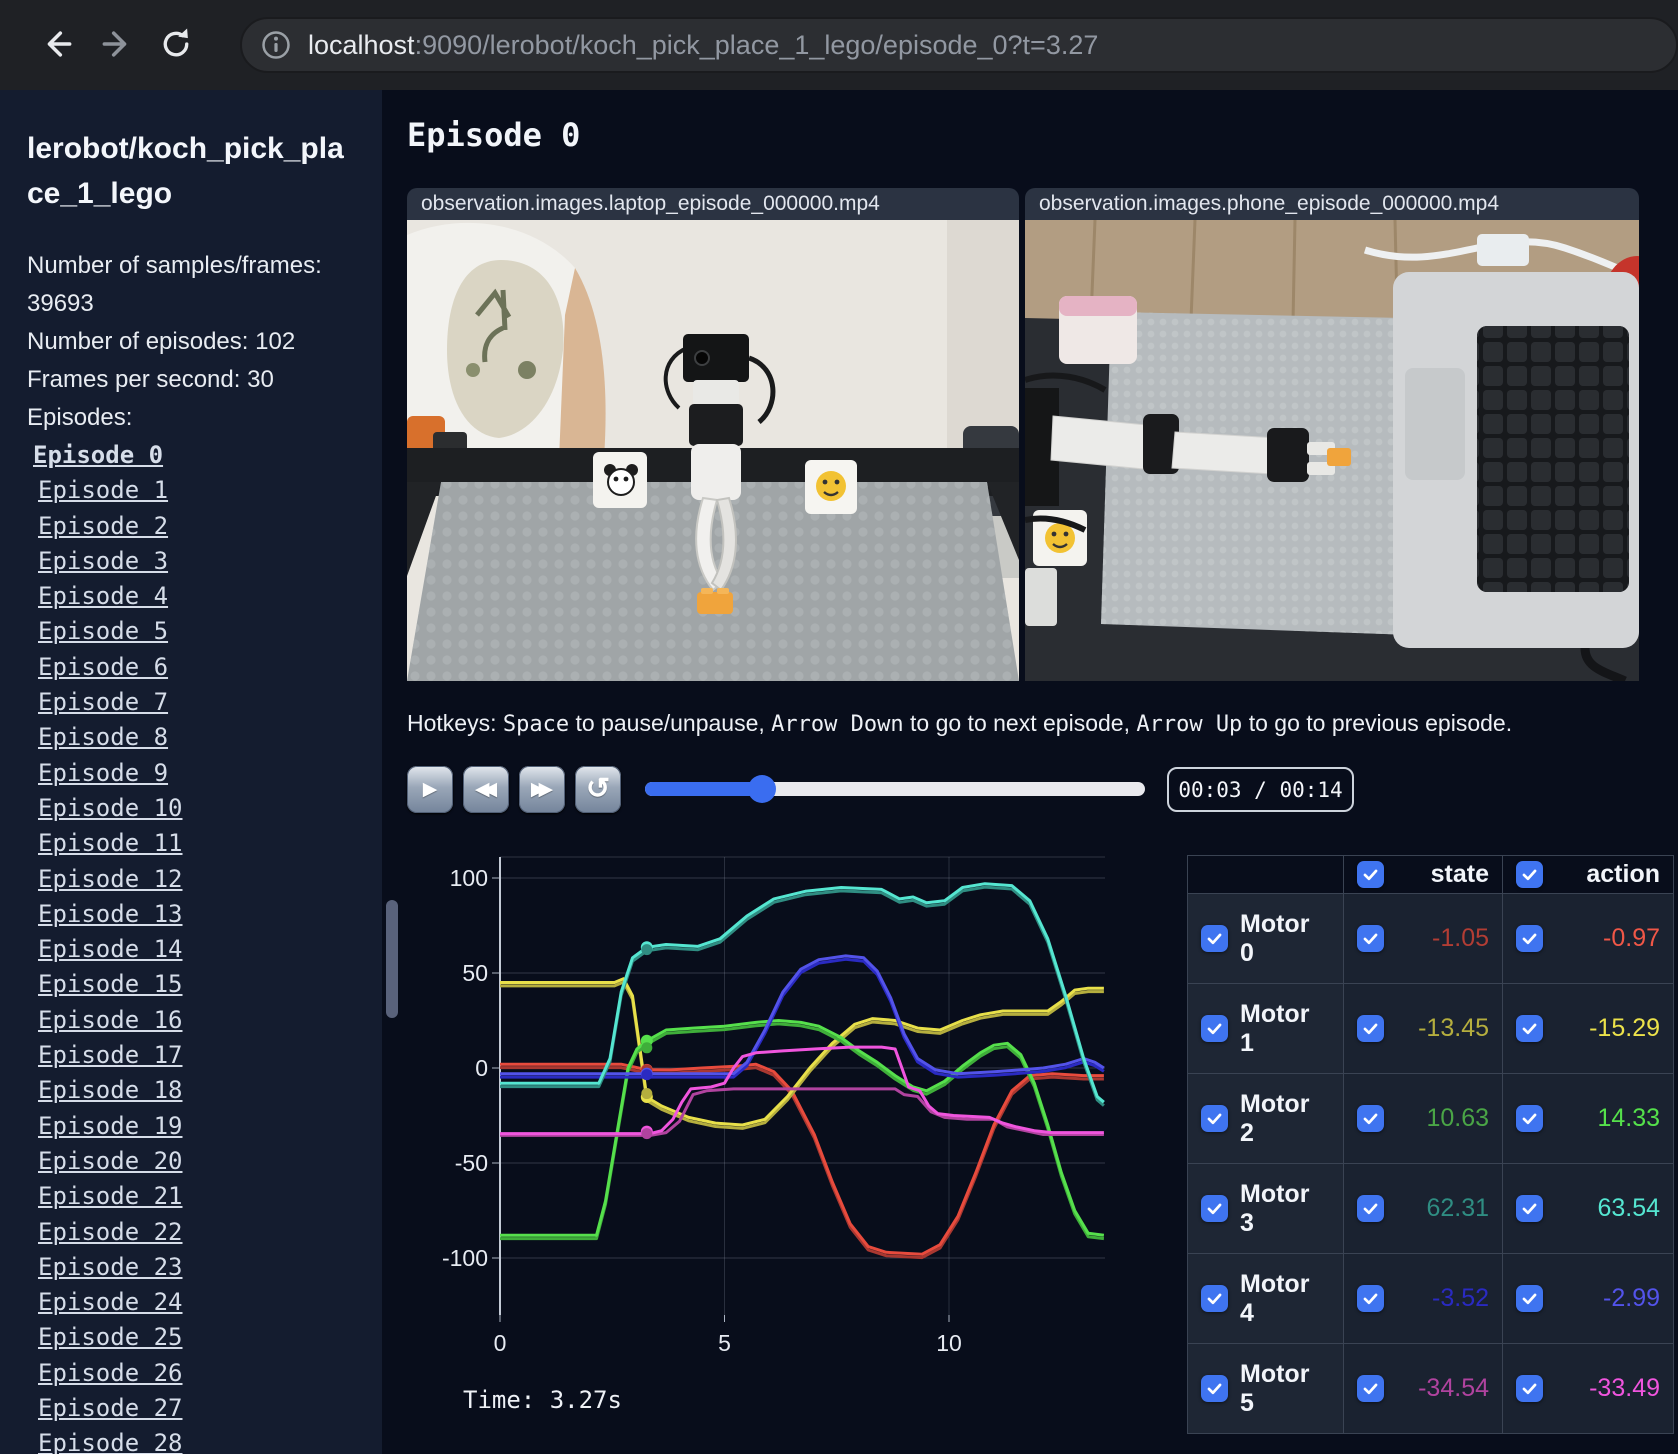 The height and width of the screenshot is (1454, 1678). Describe the element at coordinates (210, 1302) in the screenshot. I see `episode-list-item: Episode 24` at that location.